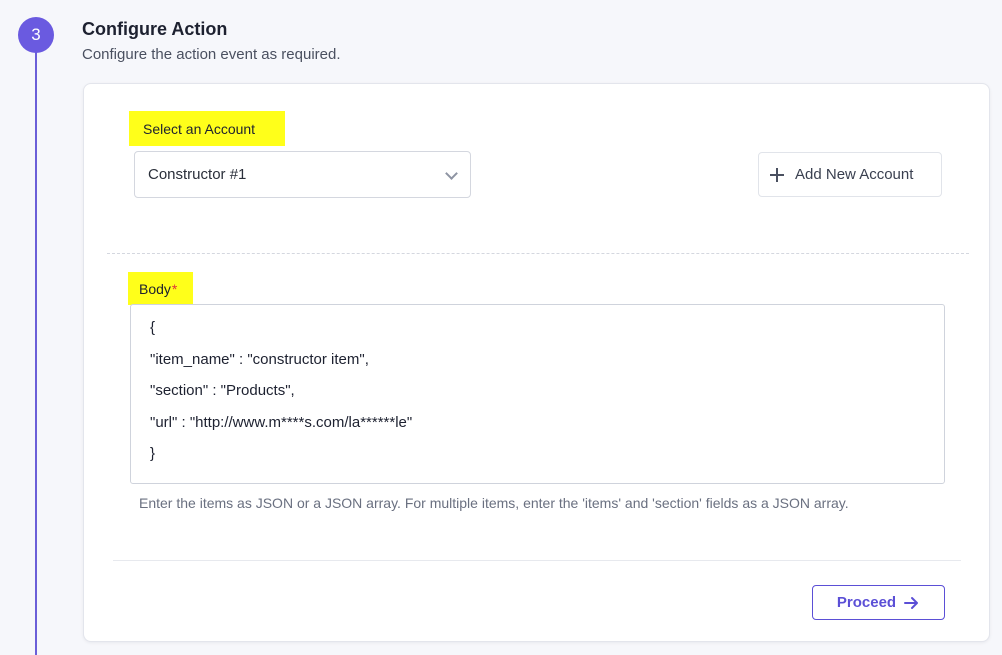 Image resolution: width=1002 pixels, height=655 pixels. I want to click on step-title: Configure Action, so click(155, 29).